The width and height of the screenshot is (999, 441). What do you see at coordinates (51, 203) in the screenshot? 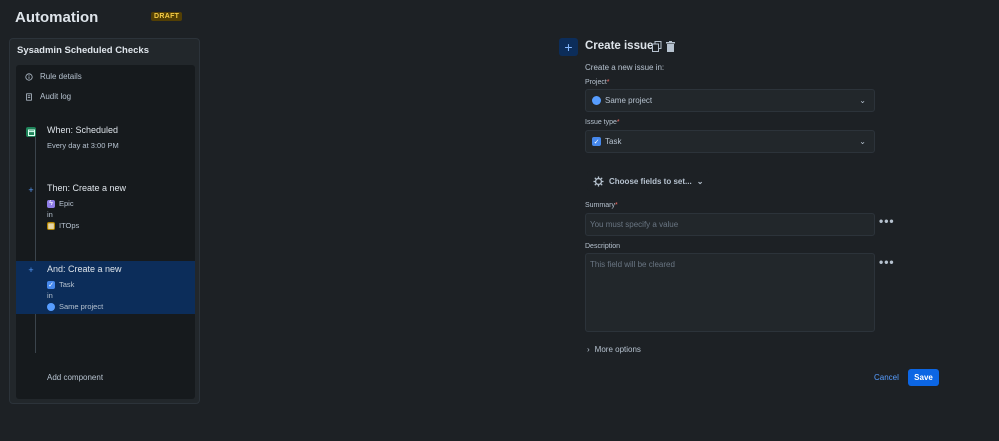
I see `epic-icon: ϟ` at bounding box center [51, 203].